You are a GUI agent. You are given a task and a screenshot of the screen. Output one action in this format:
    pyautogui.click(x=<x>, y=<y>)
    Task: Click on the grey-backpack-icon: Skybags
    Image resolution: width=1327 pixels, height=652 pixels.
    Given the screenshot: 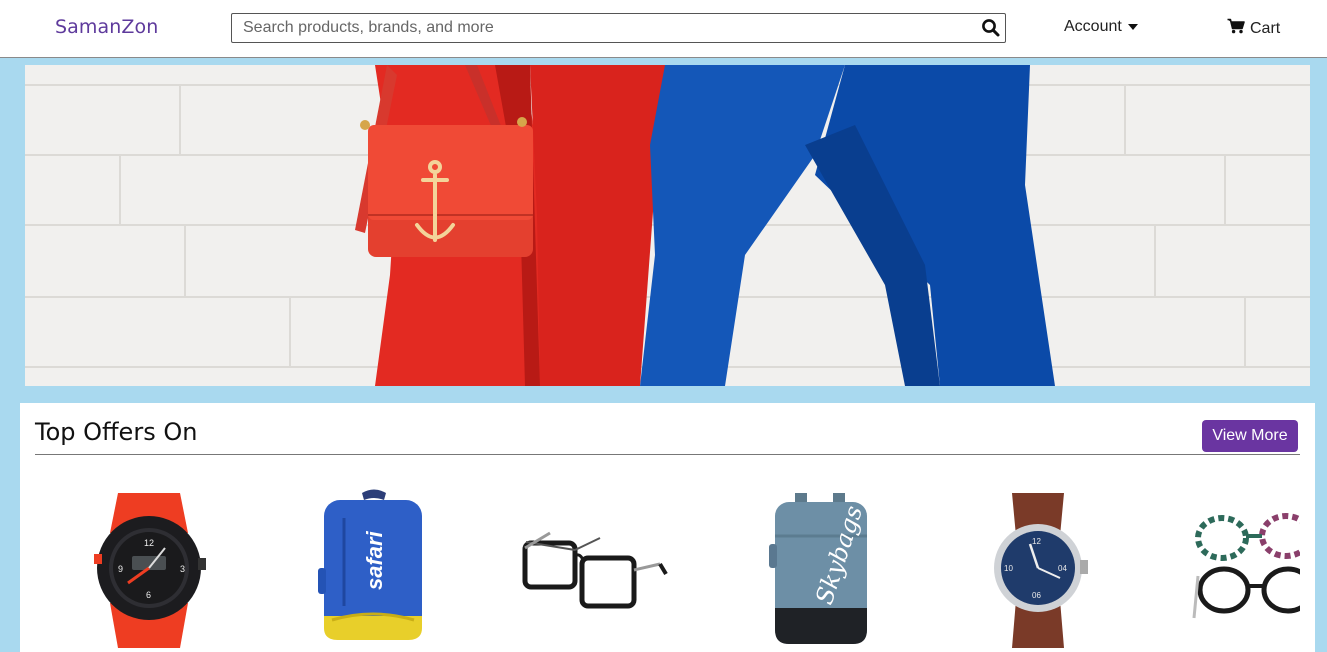 What is the action you would take?
    pyautogui.click(x=818, y=568)
    